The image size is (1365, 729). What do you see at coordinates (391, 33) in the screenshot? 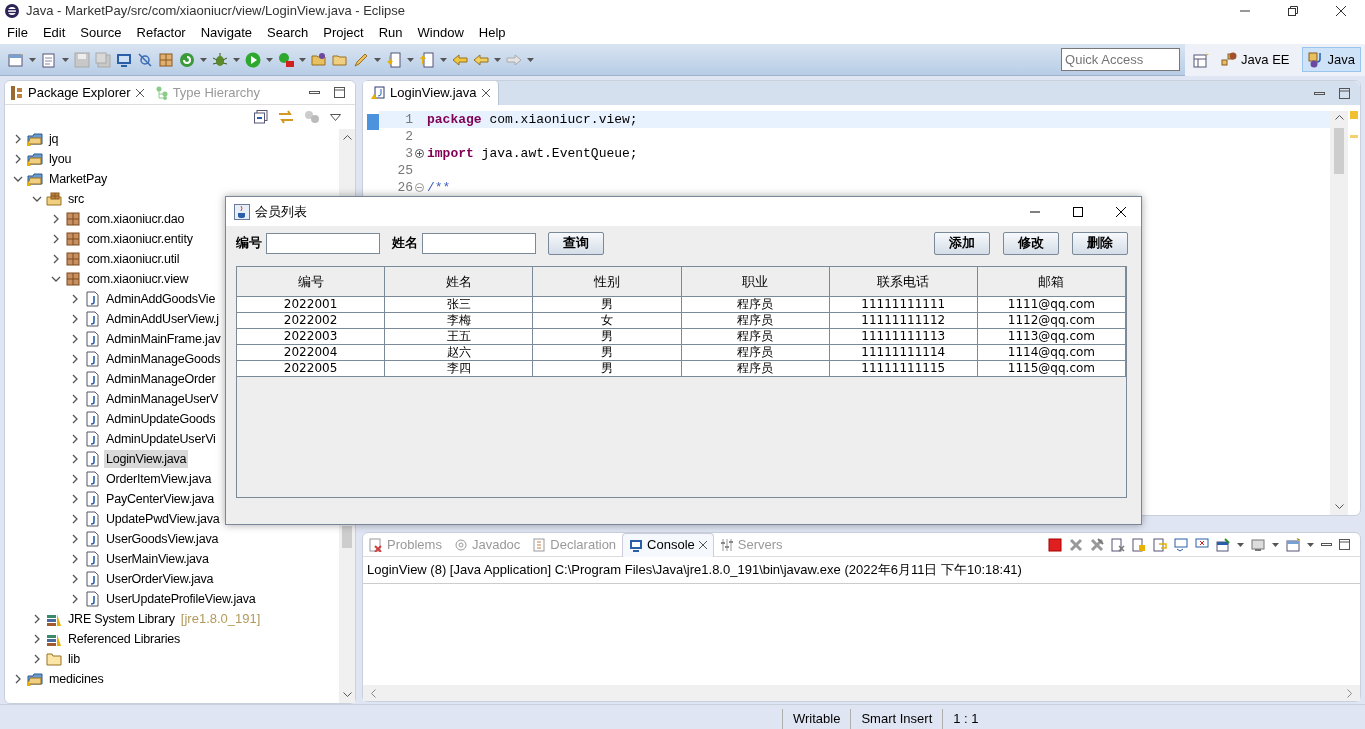
I see `menu-item: Run` at bounding box center [391, 33].